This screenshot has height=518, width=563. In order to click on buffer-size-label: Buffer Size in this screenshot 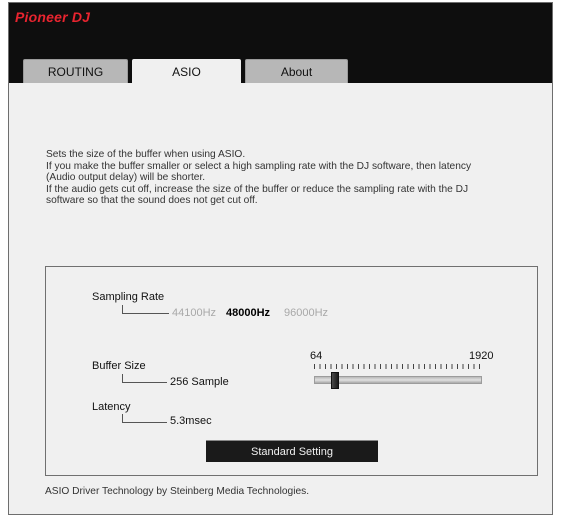, I will do `click(119, 366)`.